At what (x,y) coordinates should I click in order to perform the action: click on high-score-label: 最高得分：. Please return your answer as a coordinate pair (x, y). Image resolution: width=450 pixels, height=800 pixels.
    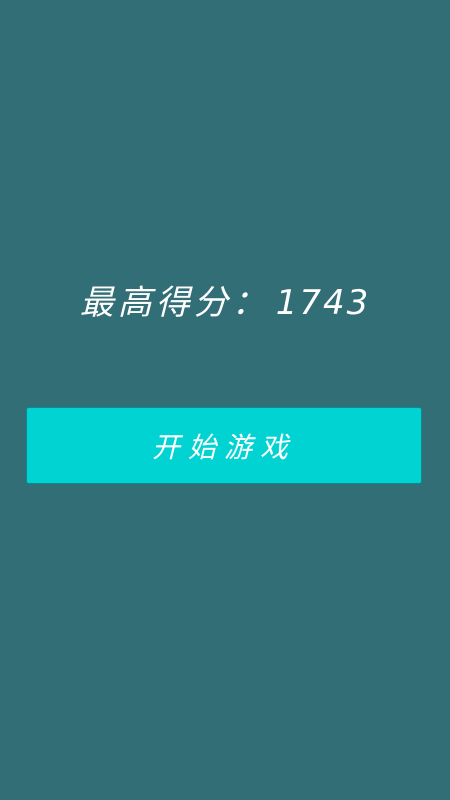
    Looking at the image, I should click on (174, 303).